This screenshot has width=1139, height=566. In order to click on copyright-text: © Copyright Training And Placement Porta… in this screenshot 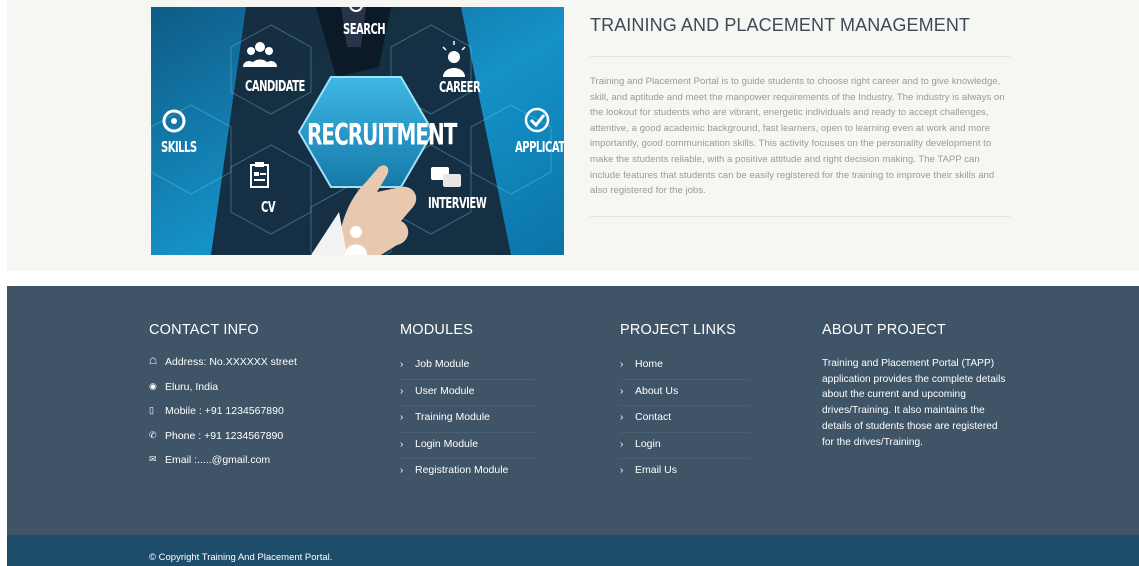, I will do `click(241, 557)`.